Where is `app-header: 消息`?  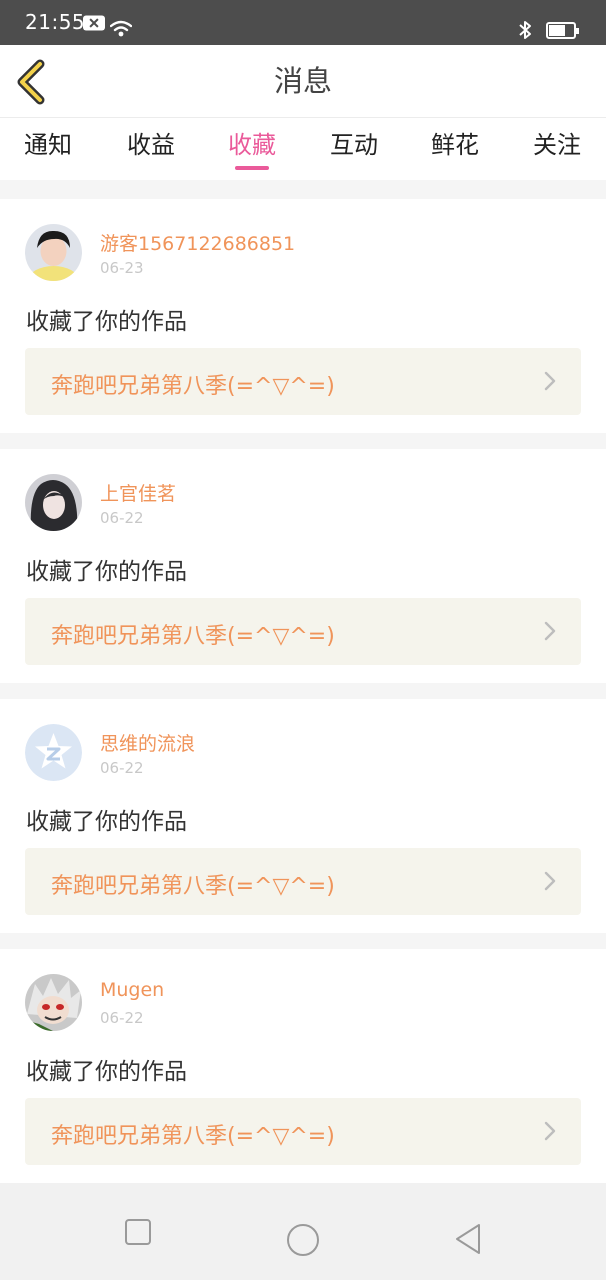
app-header: 消息 is located at coordinates (303, 81).